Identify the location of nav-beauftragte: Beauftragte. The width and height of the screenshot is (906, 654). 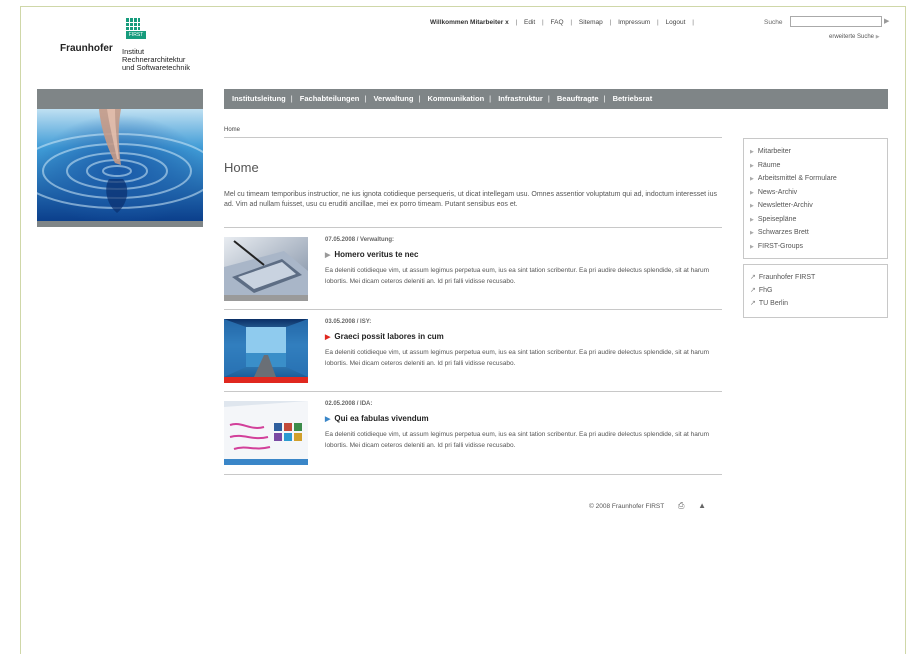
(578, 98).